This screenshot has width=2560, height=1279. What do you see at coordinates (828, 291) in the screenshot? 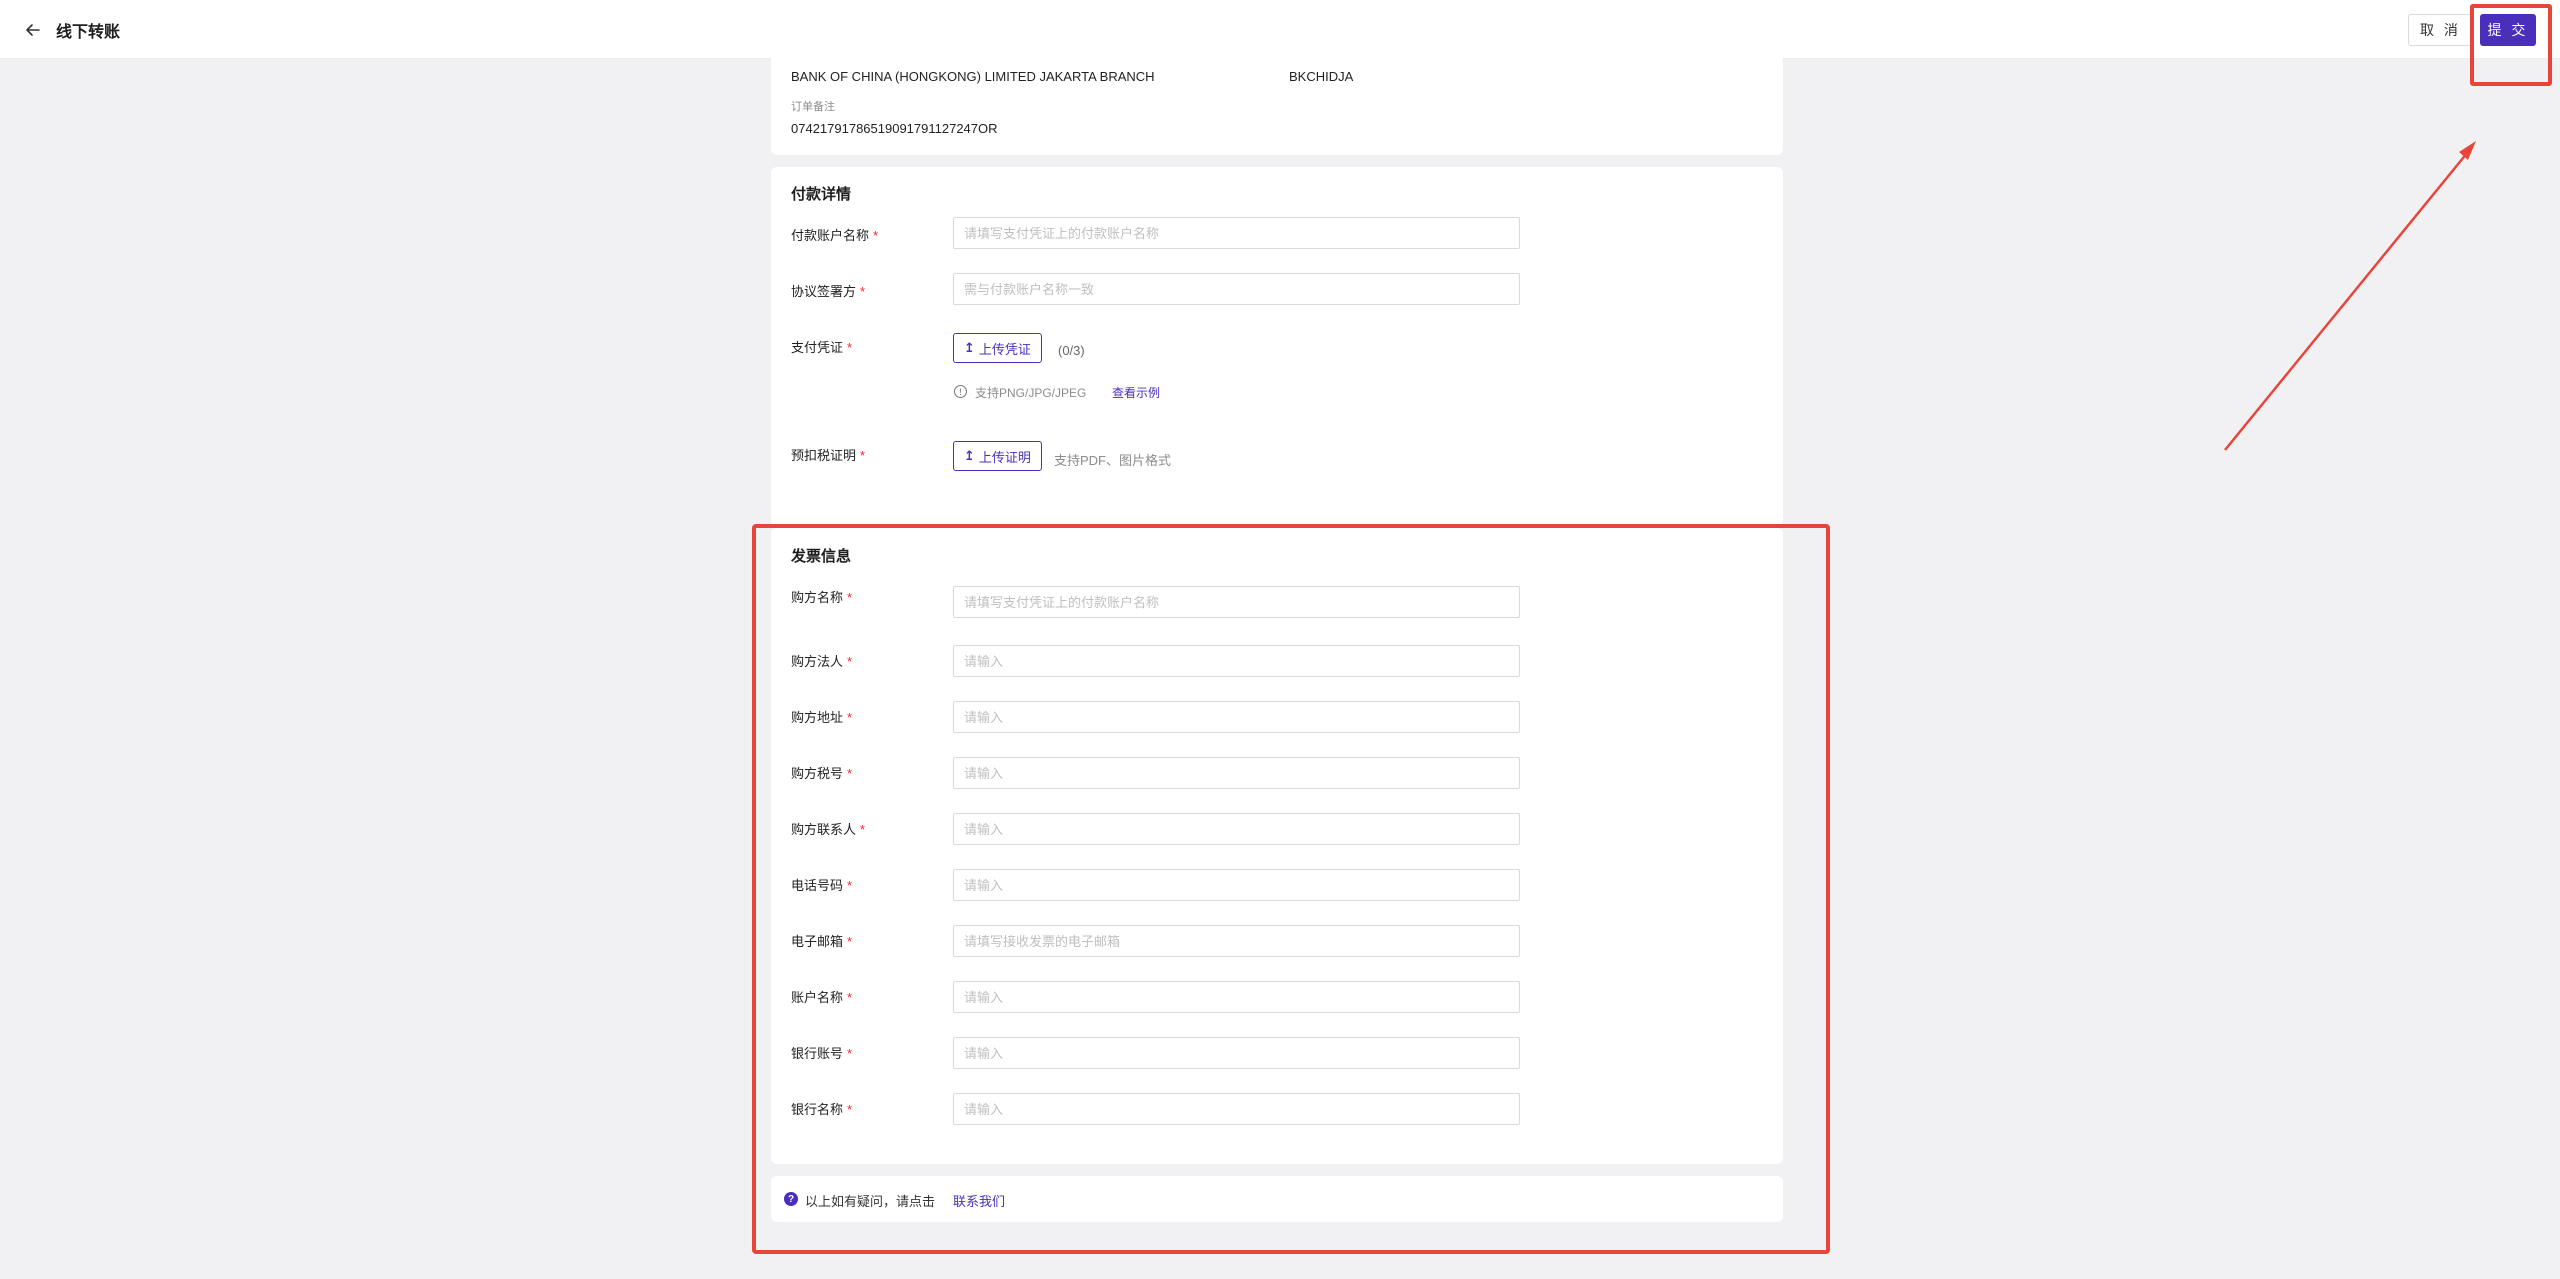
I see `signatory-label: 协议签署方 *` at bounding box center [828, 291].